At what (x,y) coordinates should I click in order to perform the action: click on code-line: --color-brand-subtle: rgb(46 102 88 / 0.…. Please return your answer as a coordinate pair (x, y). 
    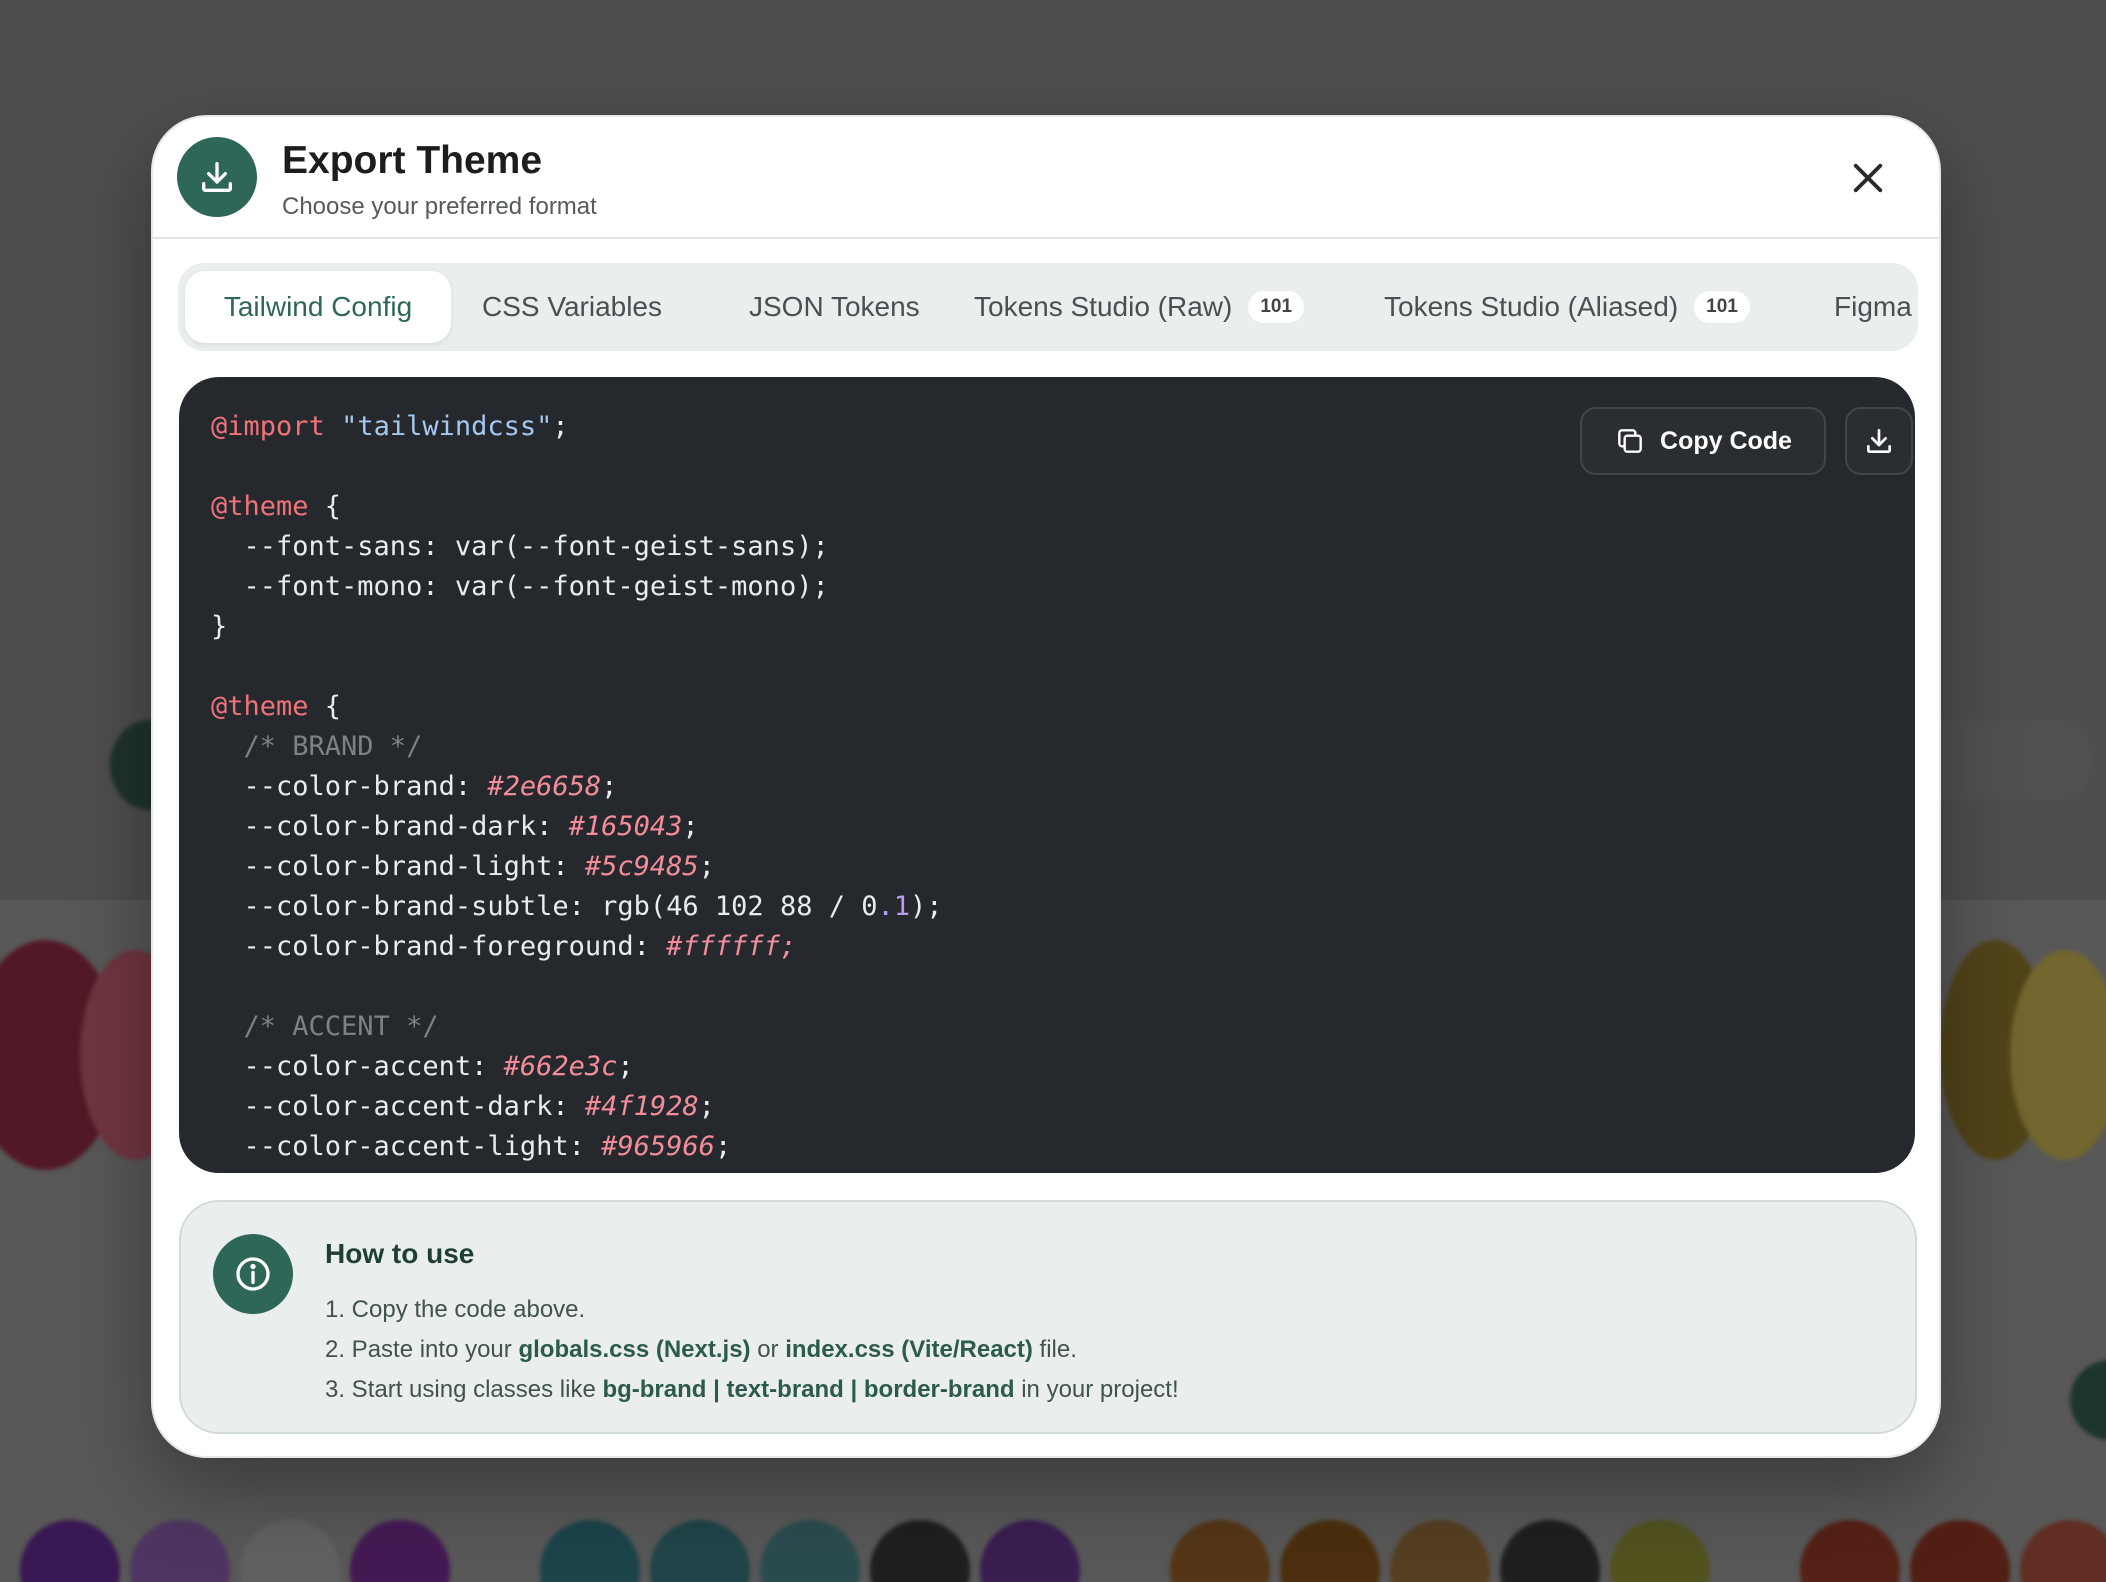
    Looking at the image, I should click on (577, 906).